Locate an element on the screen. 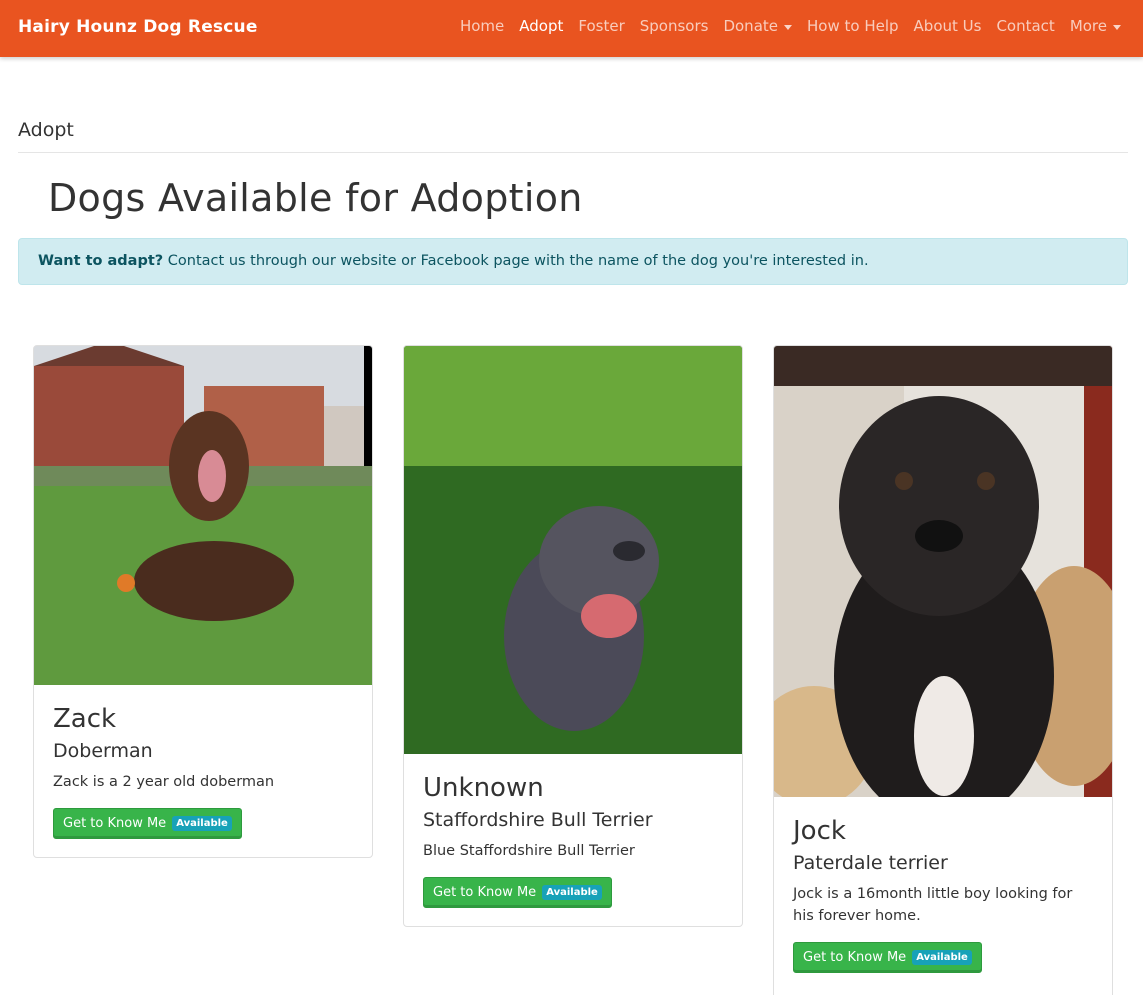  dog-name: Zack is located at coordinates (85, 719).